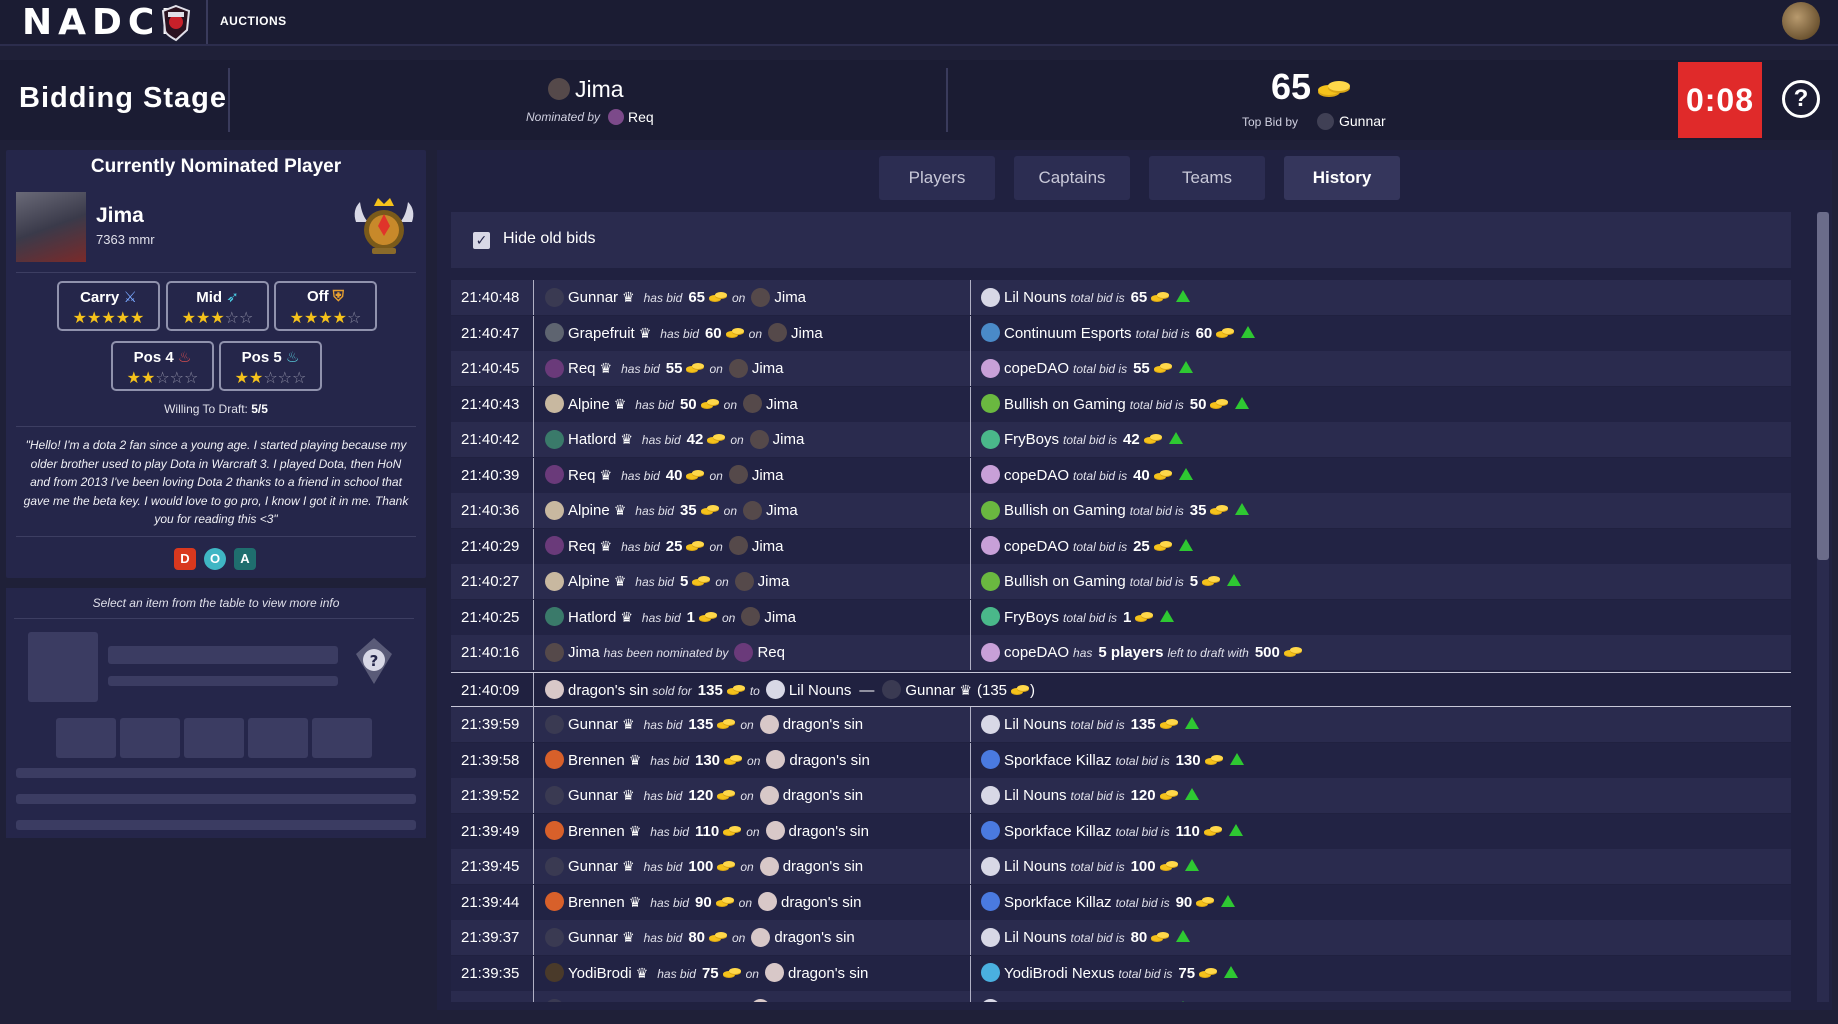  I want to click on hide-old-bids-label: Hide old bids, so click(549, 239).